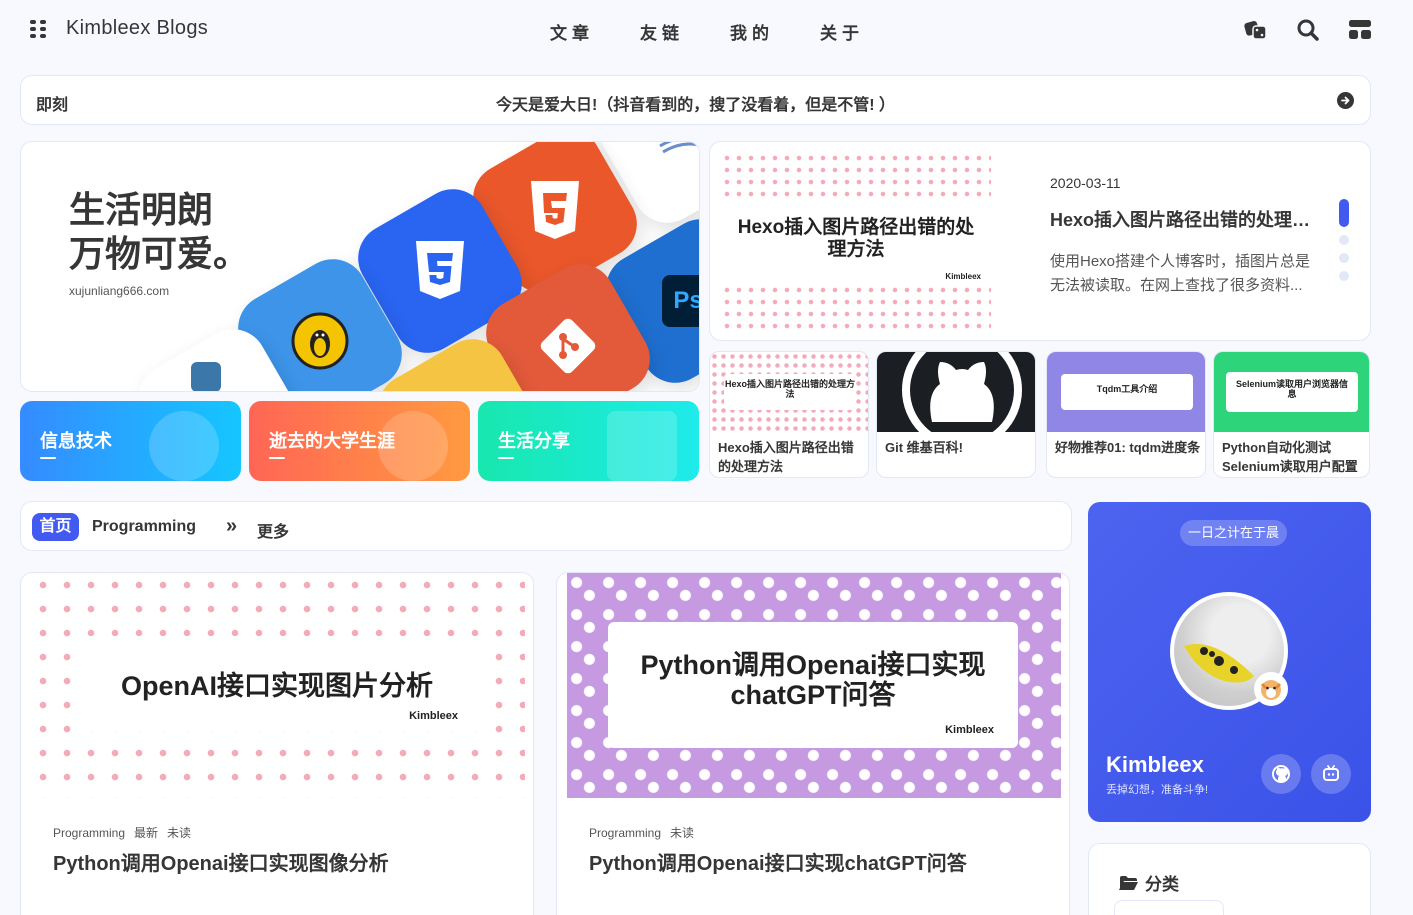 This screenshot has width=1413, height=915. What do you see at coordinates (546, 526) in the screenshot?
I see `category-bar: 首页 Programming » 更多` at bounding box center [546, 526].